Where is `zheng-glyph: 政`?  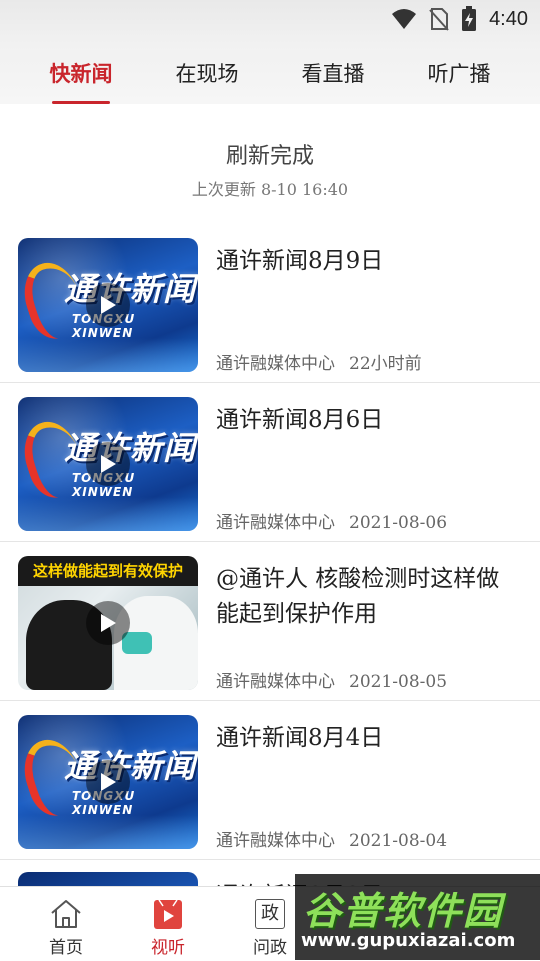 zheng-glyph: 政 is located at coordinates (270, 914).